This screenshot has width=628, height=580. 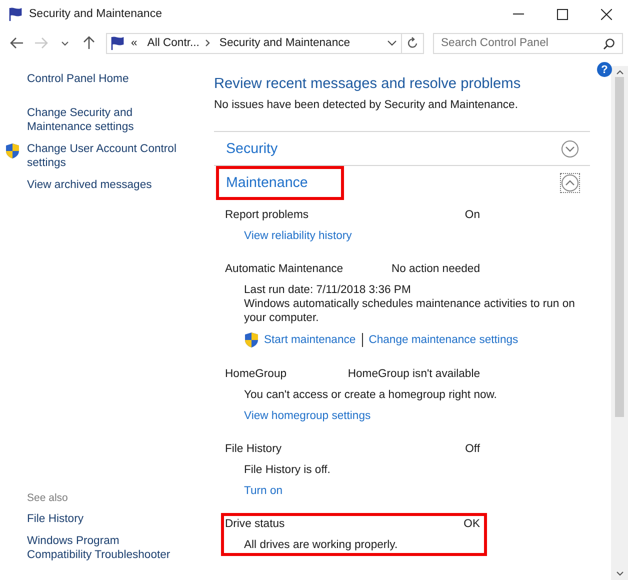 What do you see at coordinates (103, 185) in the screenshot?
I see `sidebar-link: View archived messages` at bounding box center [103, 185].